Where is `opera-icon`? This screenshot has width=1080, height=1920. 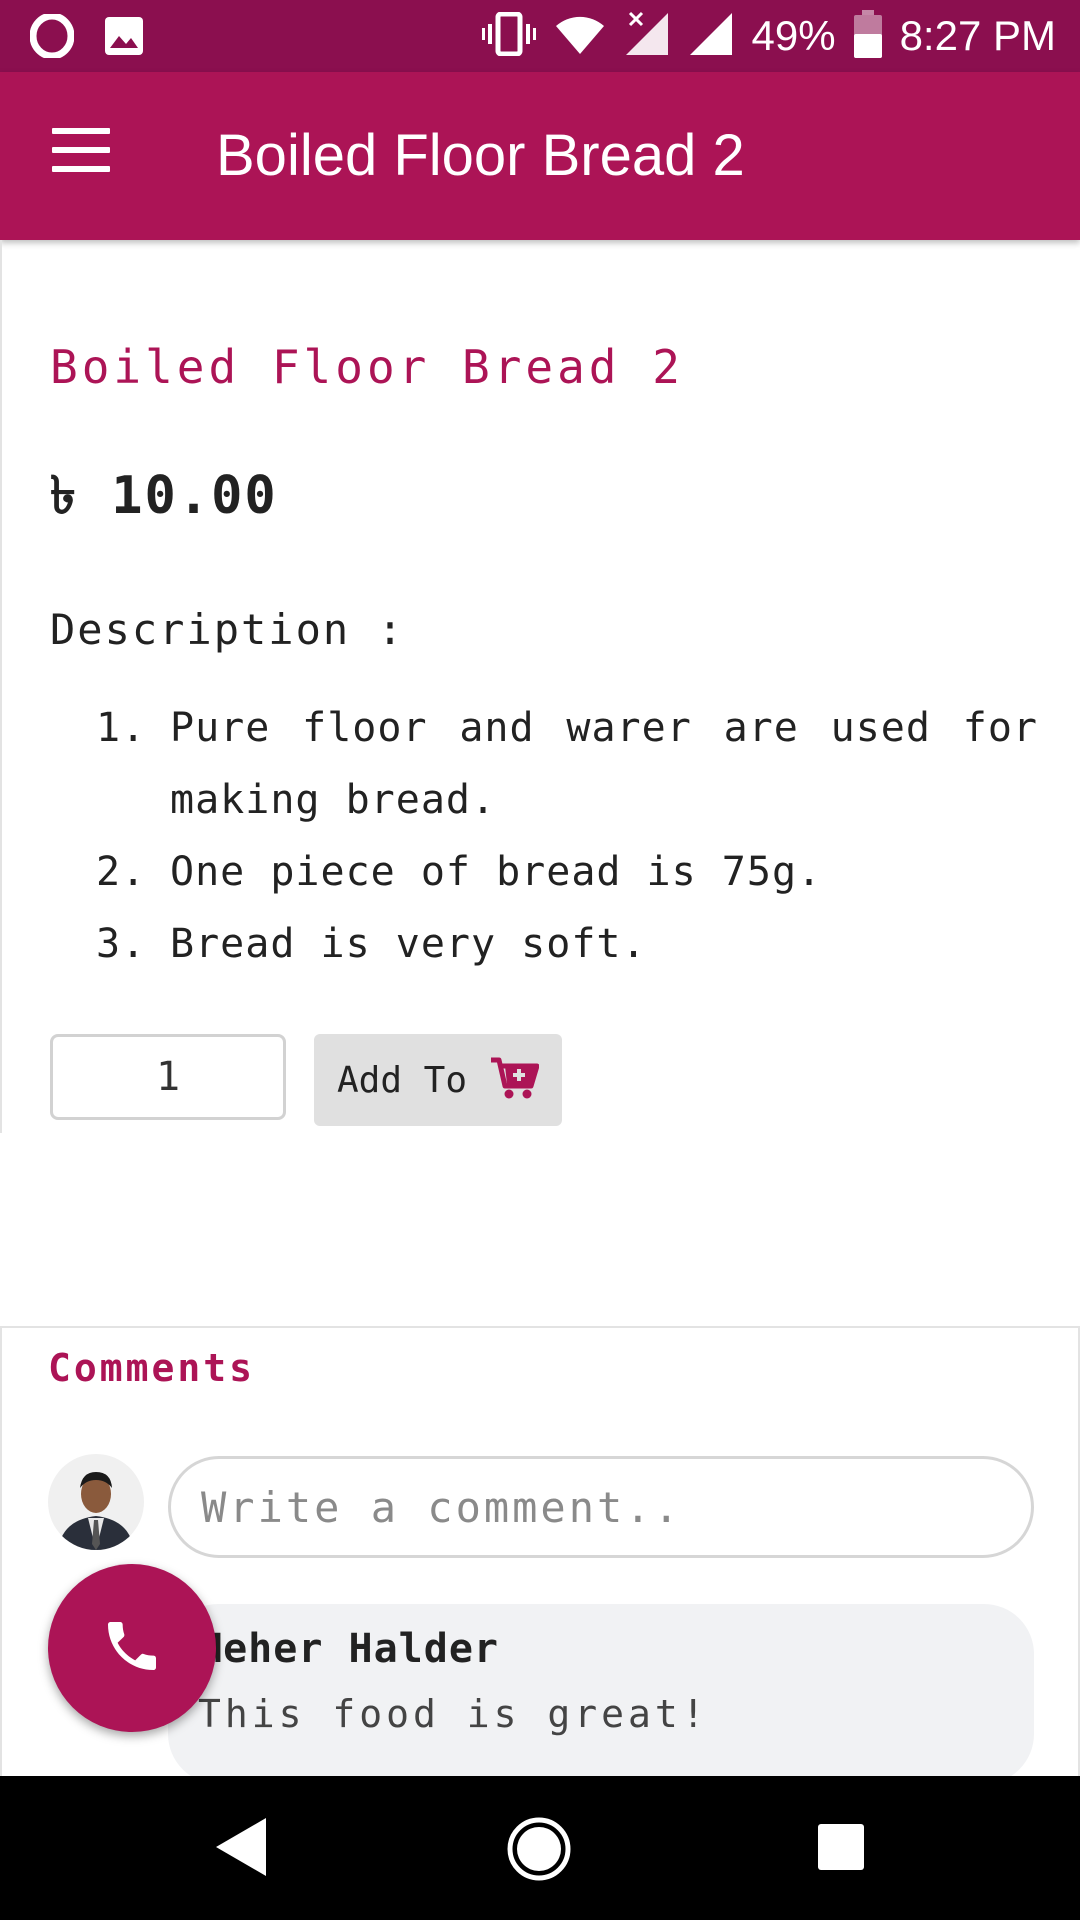 opera-icon is located at coordinates (52, 37).